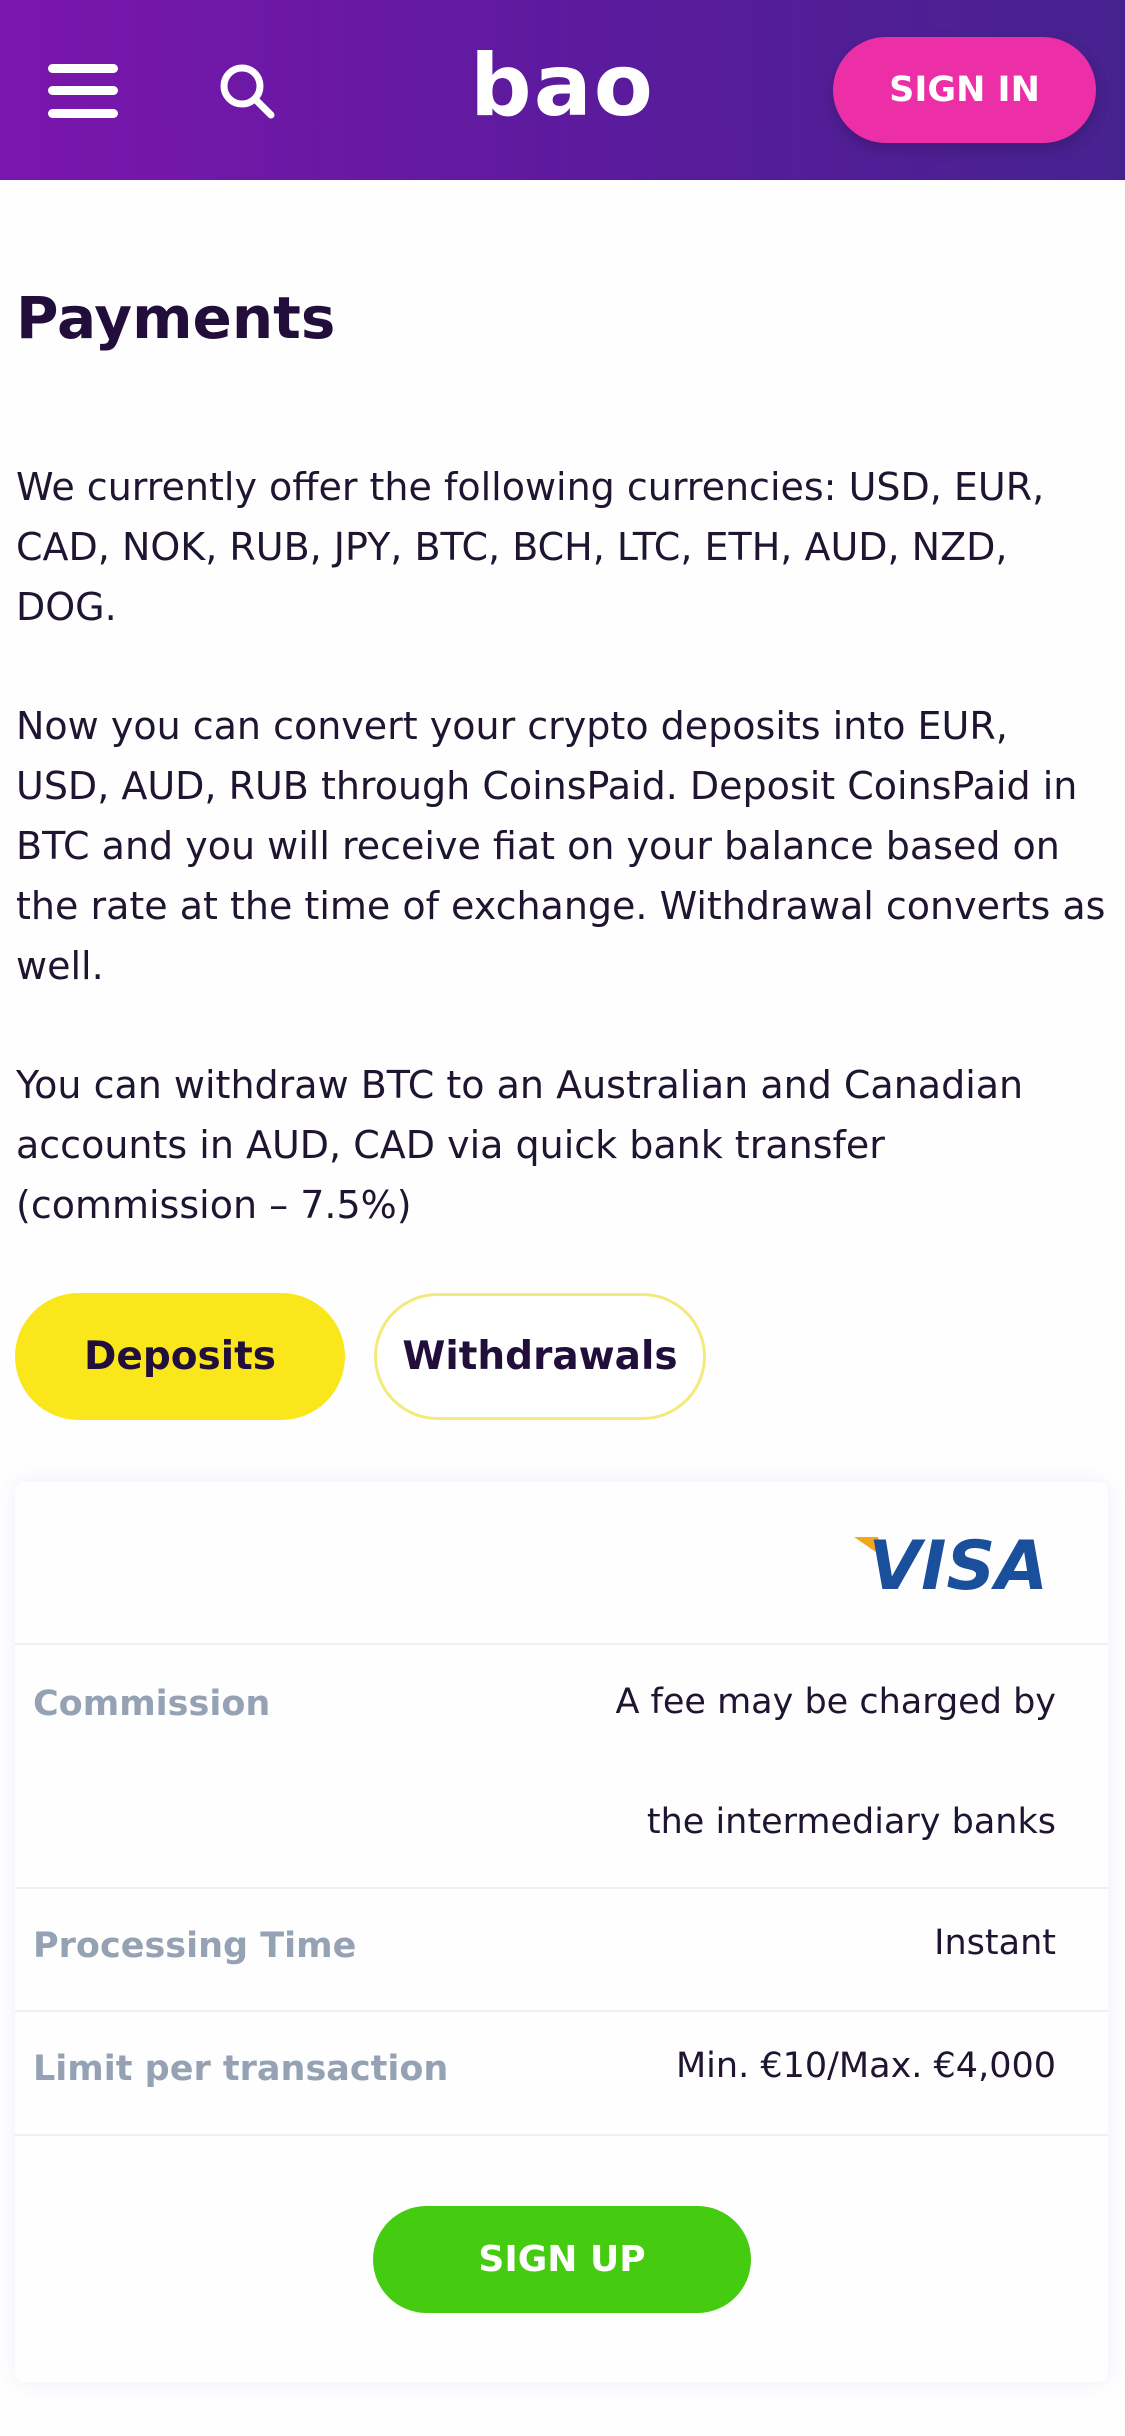  I want to click on visa-logo-text: VISA, so click(958, 1562).